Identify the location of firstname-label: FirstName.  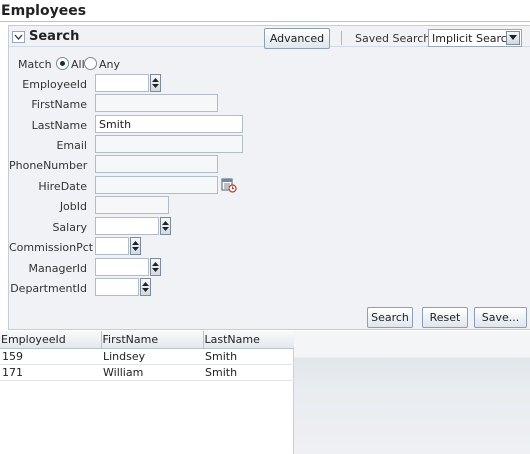
(59, 104).